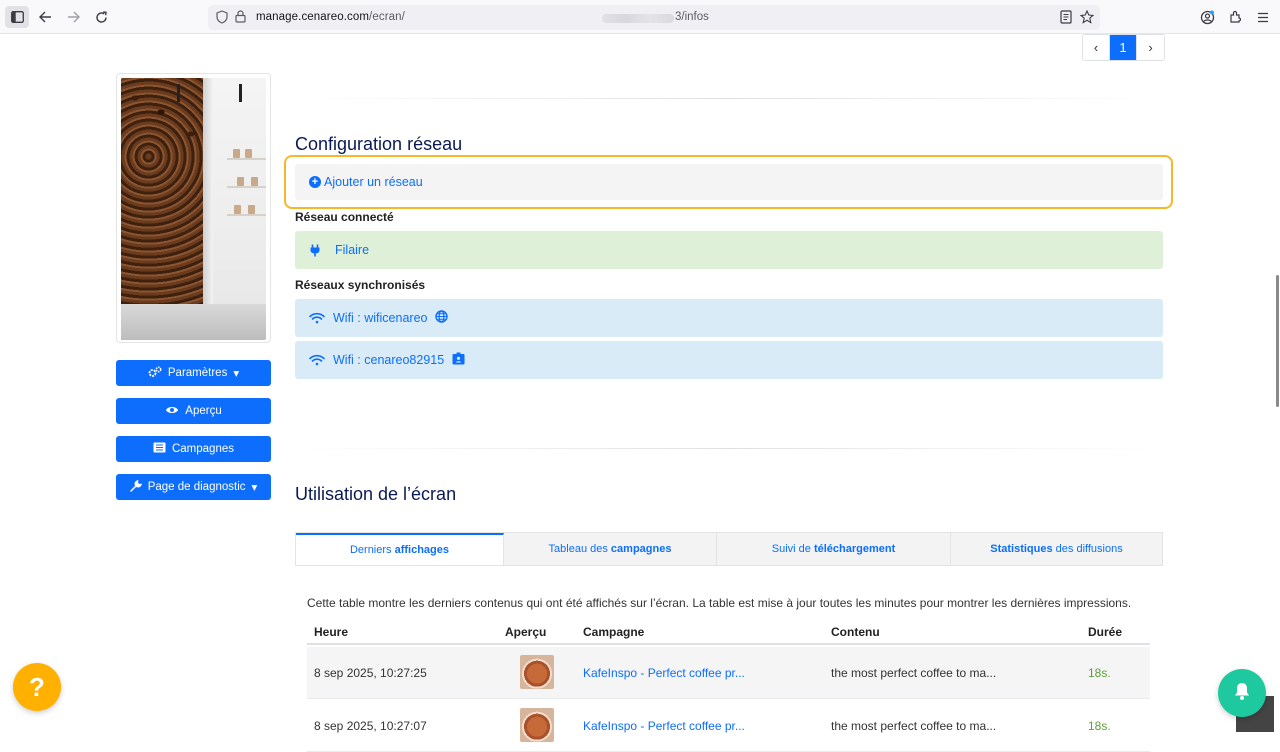 The height and width of the screenshot is (752, 1280). Describe the element at coordinates (1235, 17) in the screenshot. I see `extensions-icon` at that location.